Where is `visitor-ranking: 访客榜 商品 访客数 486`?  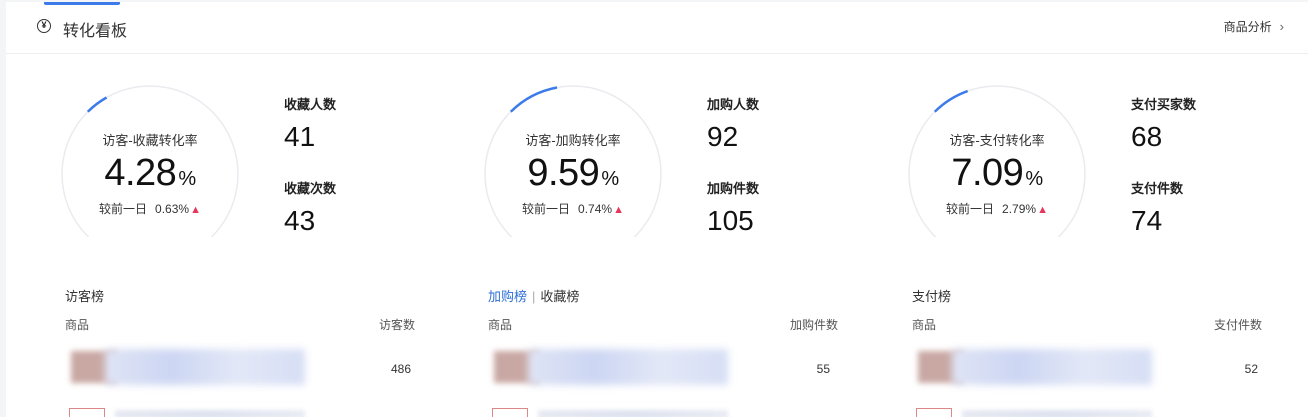 visitor-ranking: 访客榜 商品 访客数 486 is located at coordinates (240, 339).